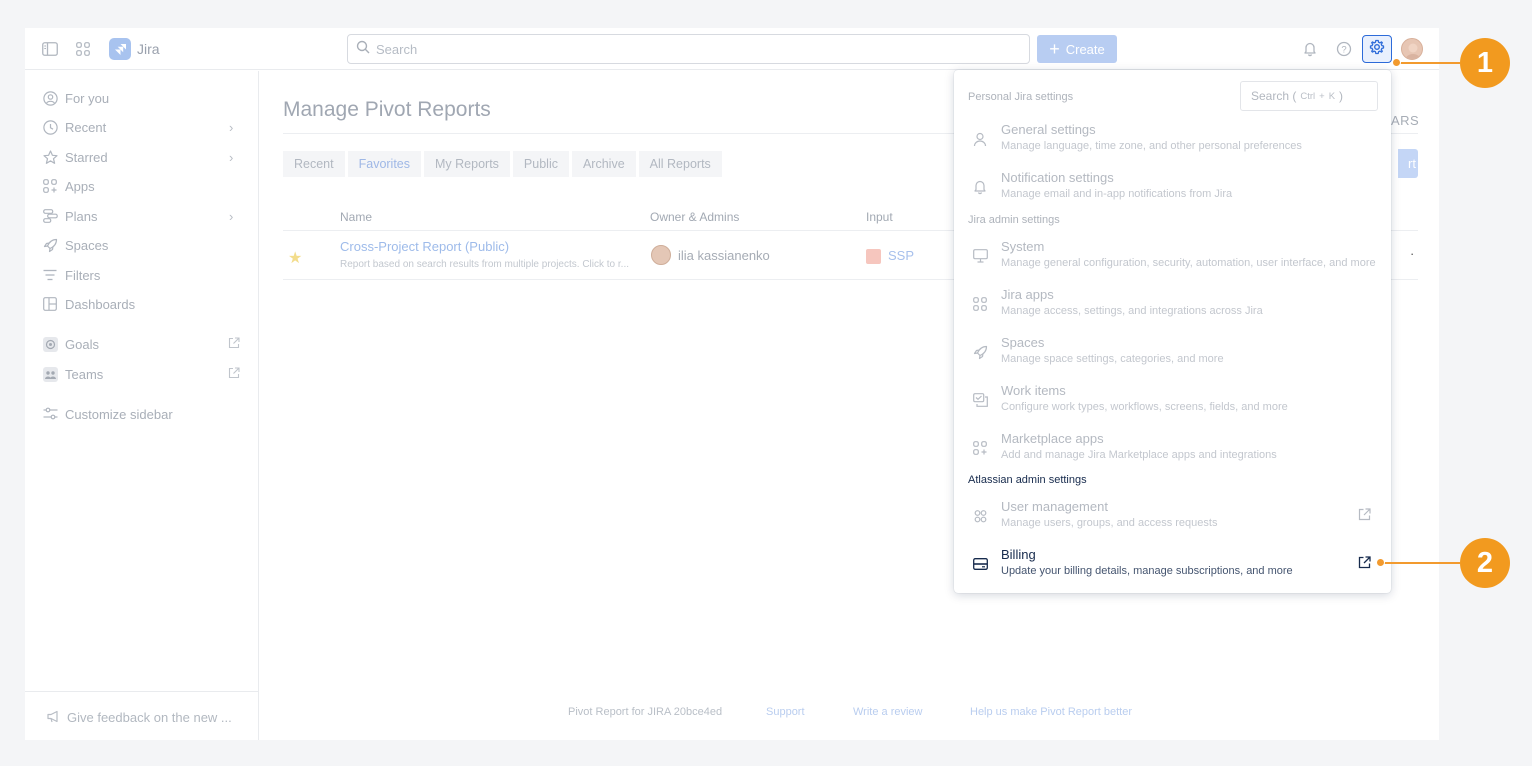 This screenshot has width=1532, height=766. I want to click on new-report-button-label: rt, so click(1412, 163).